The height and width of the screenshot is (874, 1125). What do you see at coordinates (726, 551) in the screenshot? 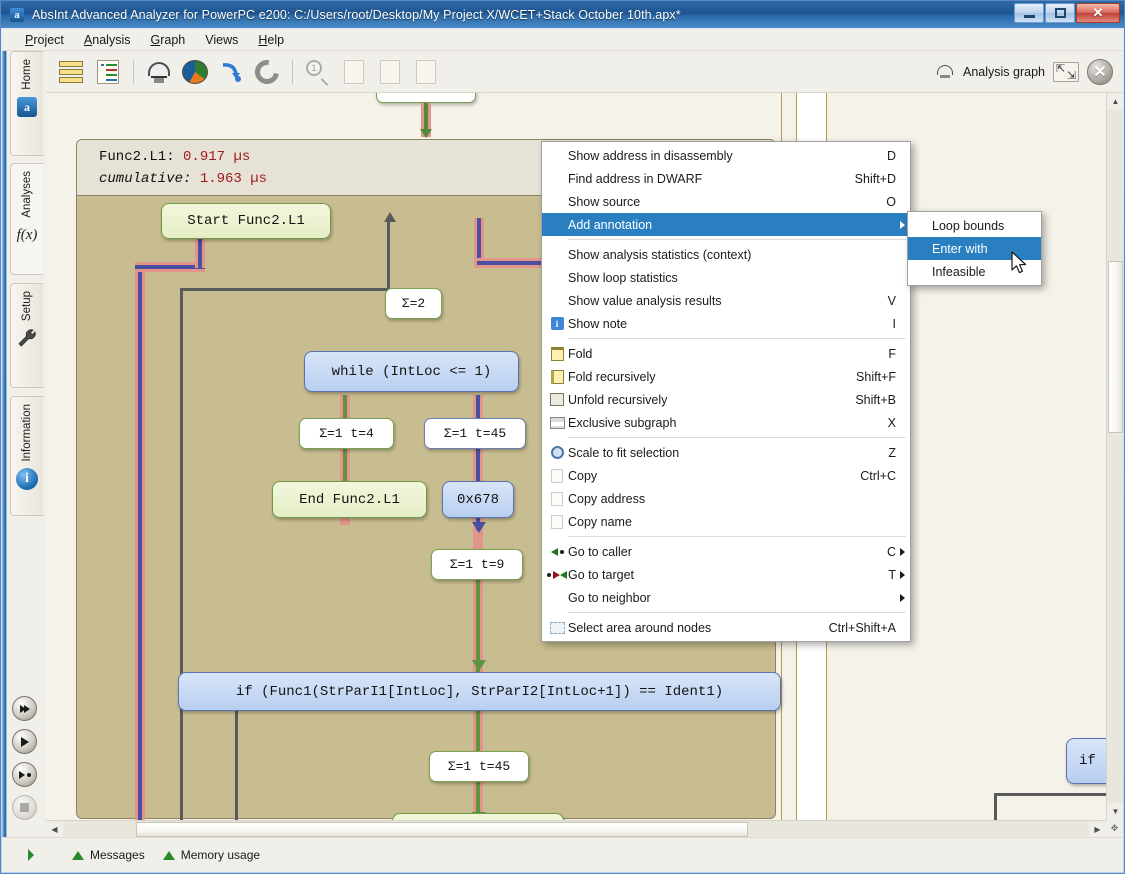
I see `menu-item-go-to-caller: Go to caller C` at bounding box center [726, 551].